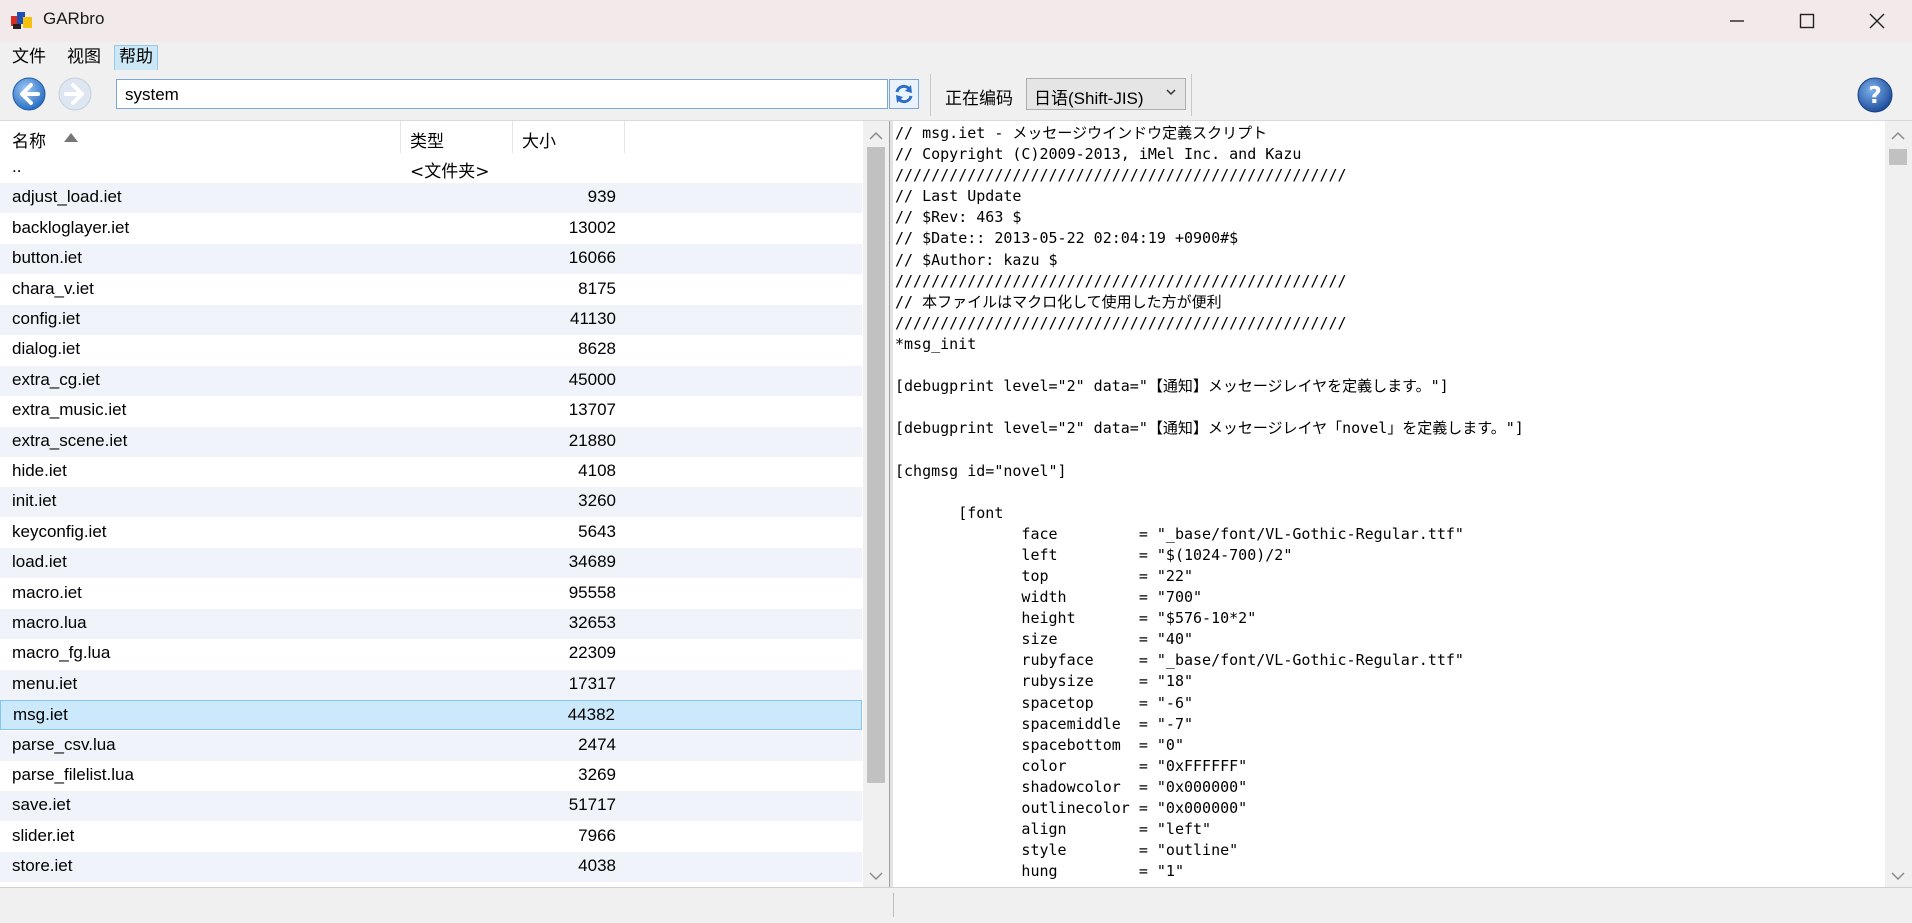 Image resolution: width=1912 pixels, height=923 pixels. I want to click on file-name-cell: store.iet, so click(42, 866).